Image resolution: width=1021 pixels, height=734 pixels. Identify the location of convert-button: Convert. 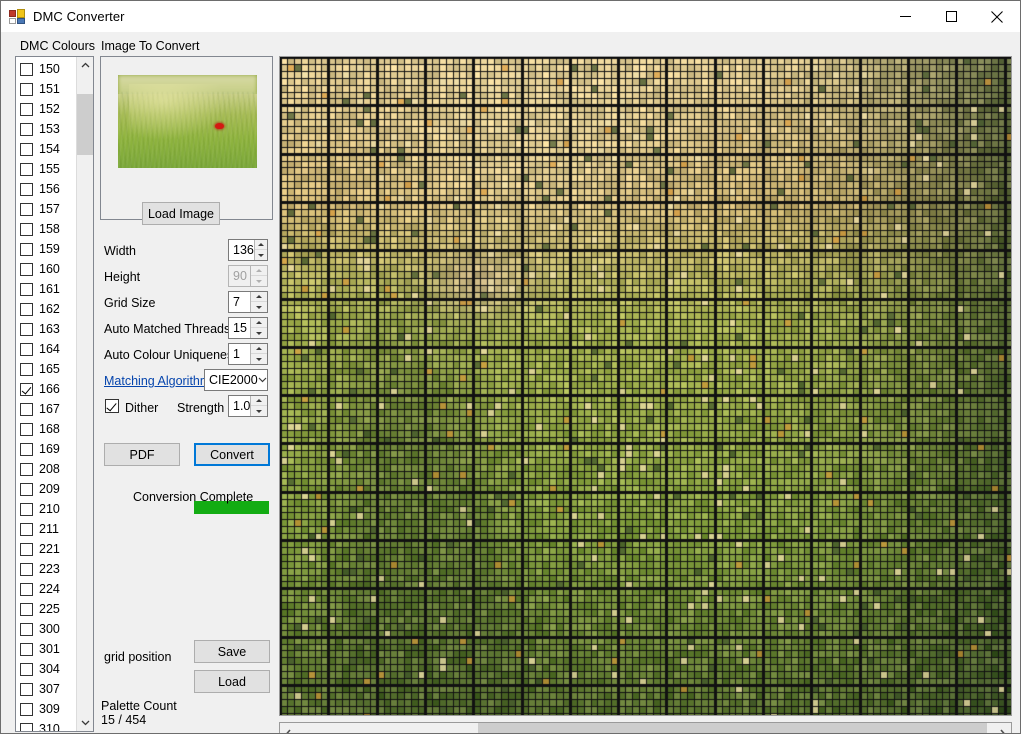
(232, 454).